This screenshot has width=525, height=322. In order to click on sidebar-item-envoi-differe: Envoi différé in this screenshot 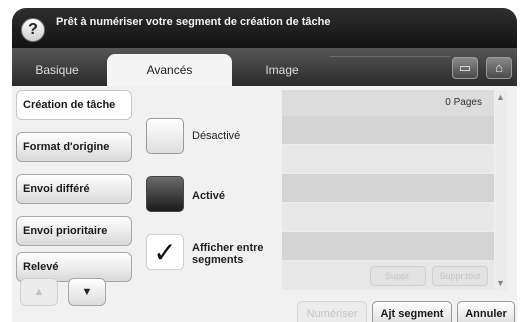, I will do `click(74, 189)`.